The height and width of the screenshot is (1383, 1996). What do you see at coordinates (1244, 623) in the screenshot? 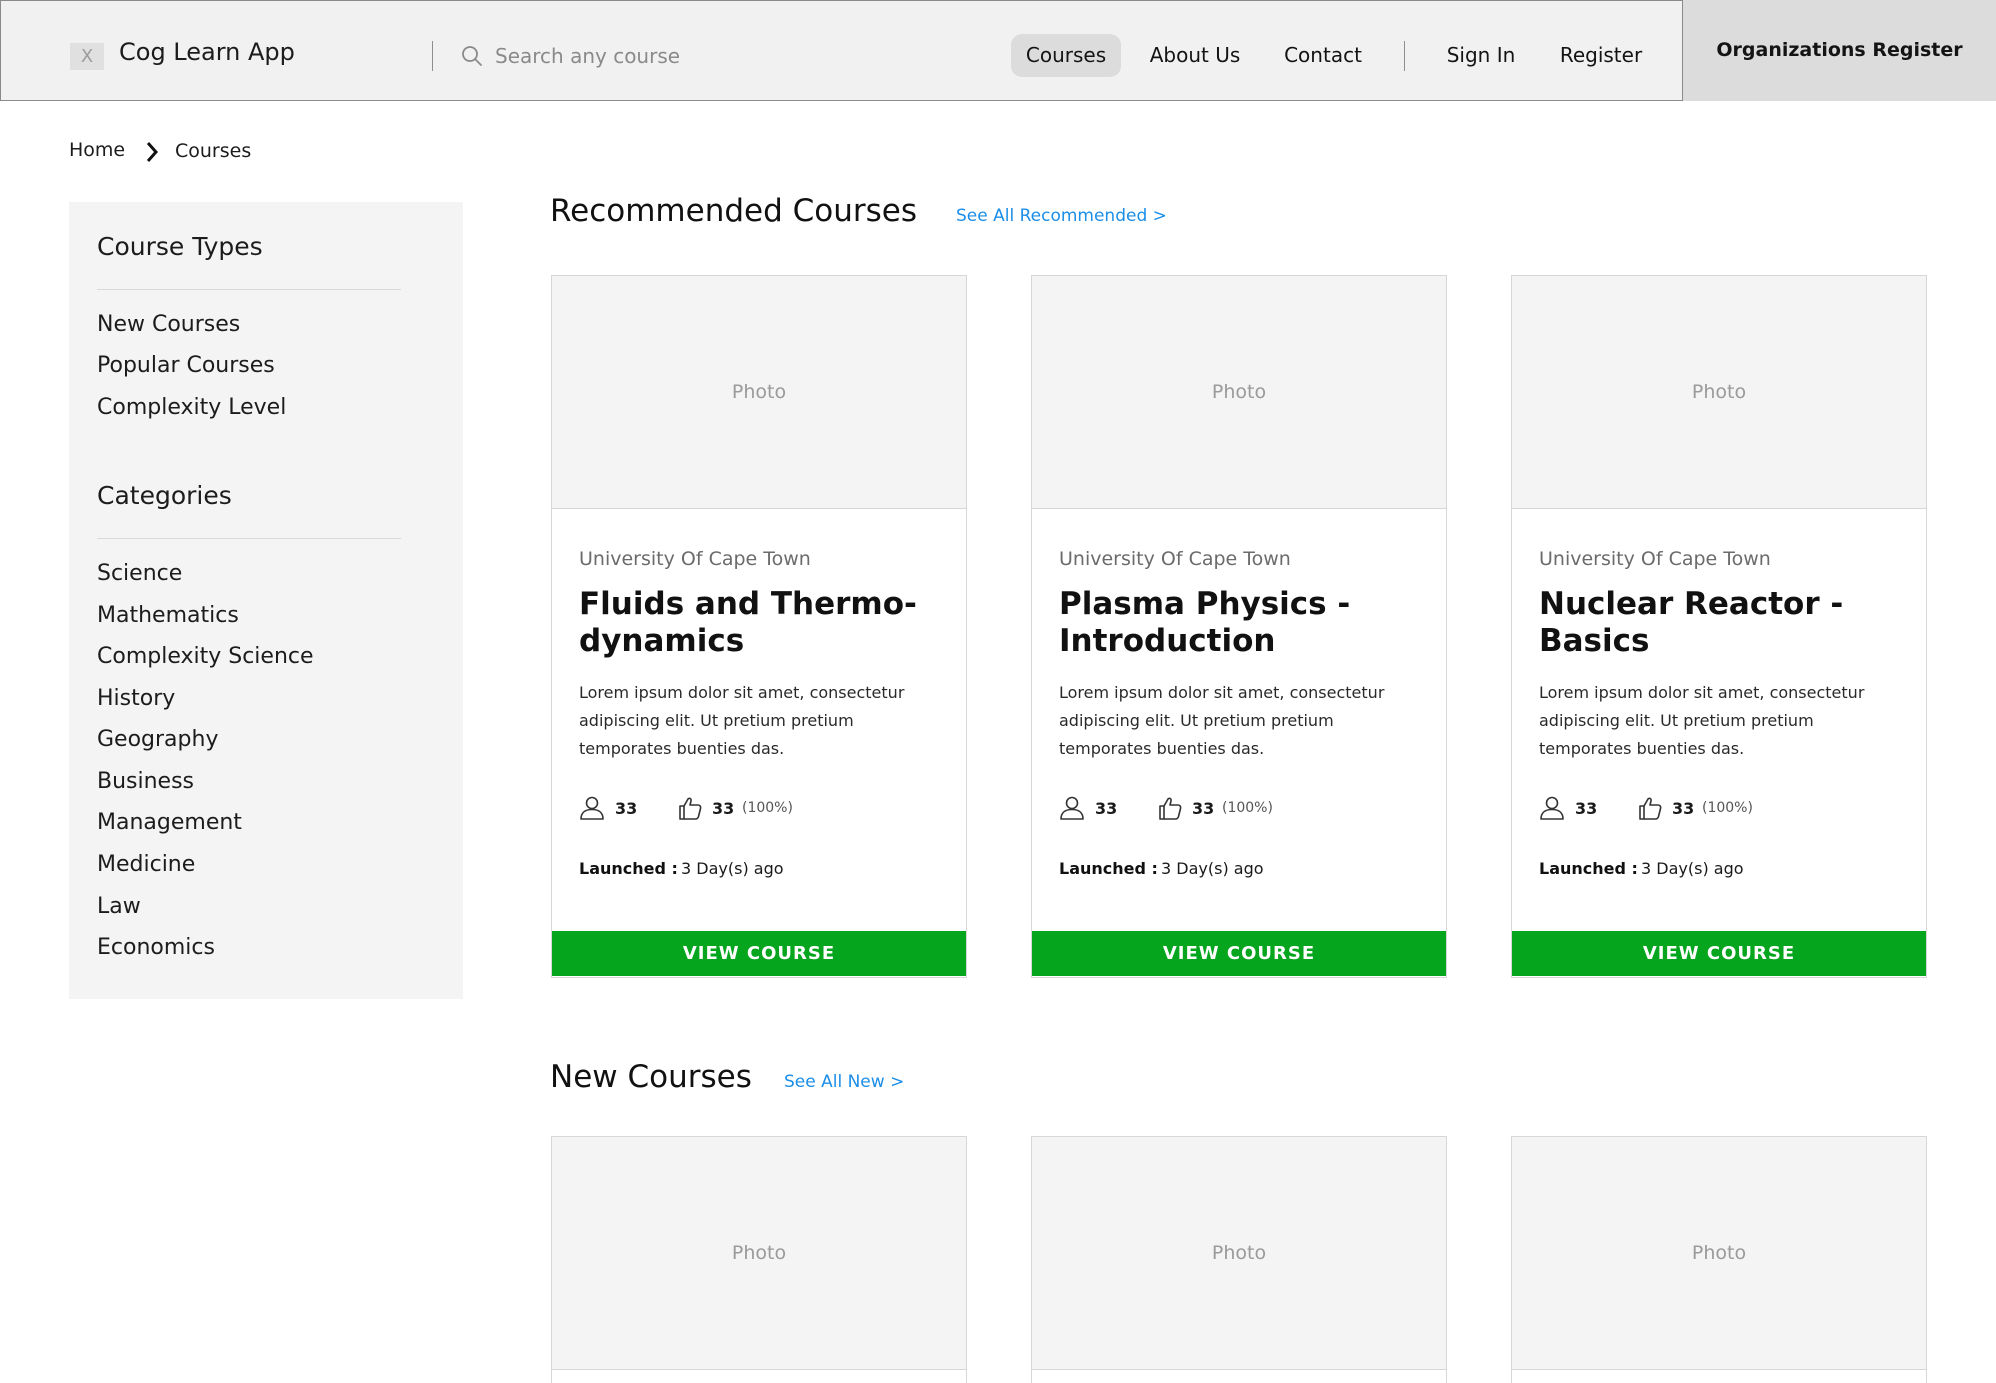
I see `course-title: Plasma Physics - Introduction` at bounding box center [1244, 623].